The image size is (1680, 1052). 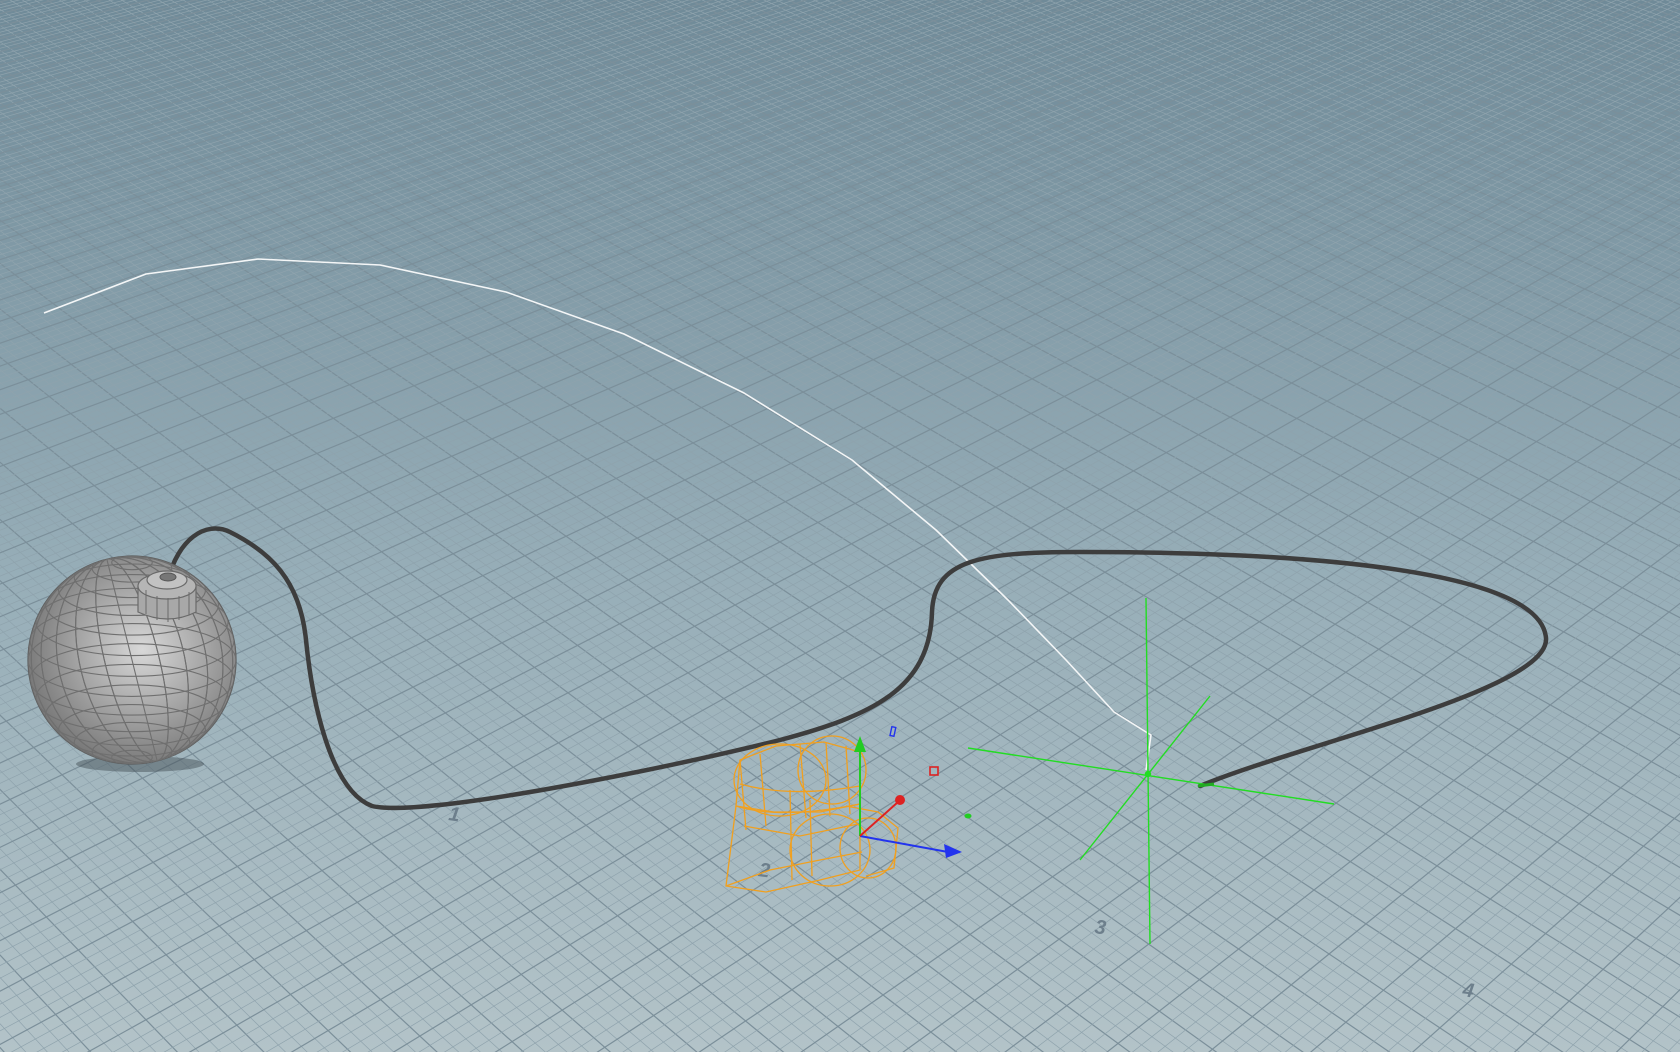 What do you see at coordinates (167, 596) in the screenshot?
I see `bomb-fuse-cap` at bounding box center [167, 596].